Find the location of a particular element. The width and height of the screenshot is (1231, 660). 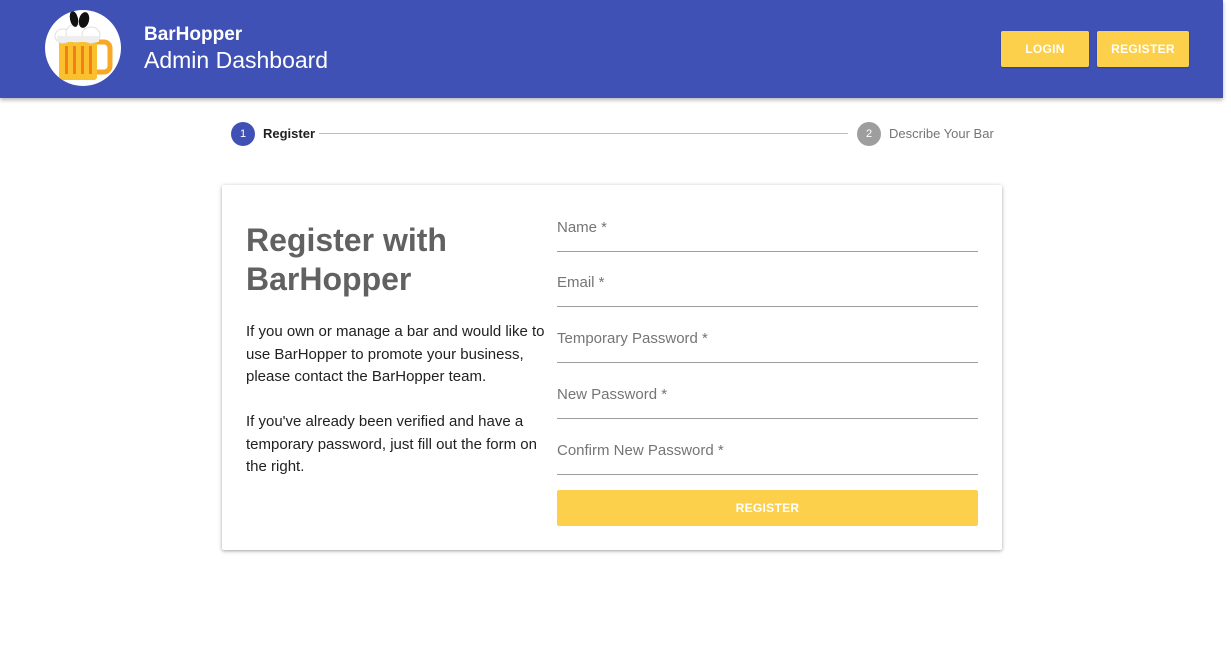

name-field: Name * is located at coordinates (767, 232).